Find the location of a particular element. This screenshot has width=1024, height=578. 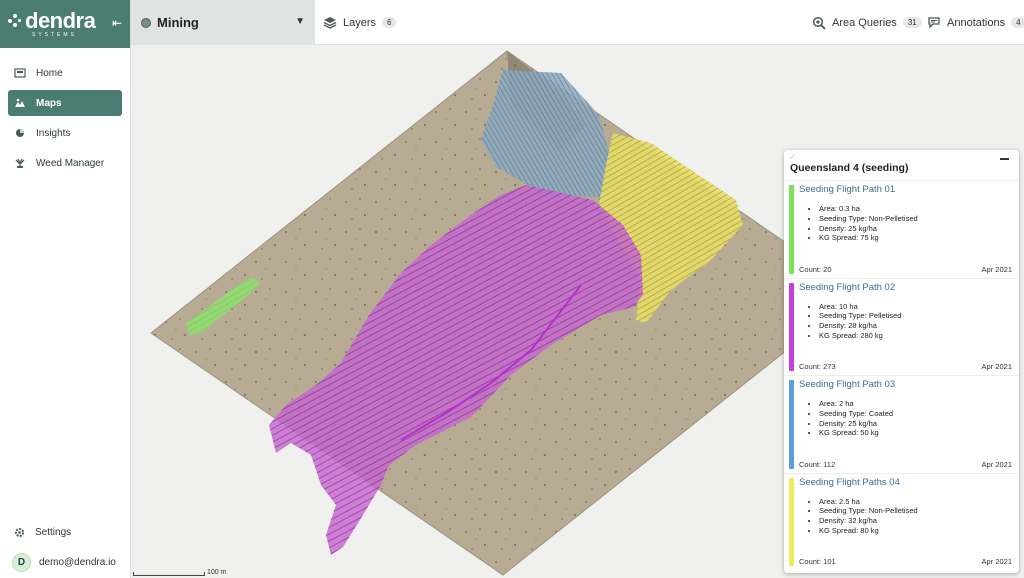

detail-area: Area: 10 ha is located at coordinates (915, 307).